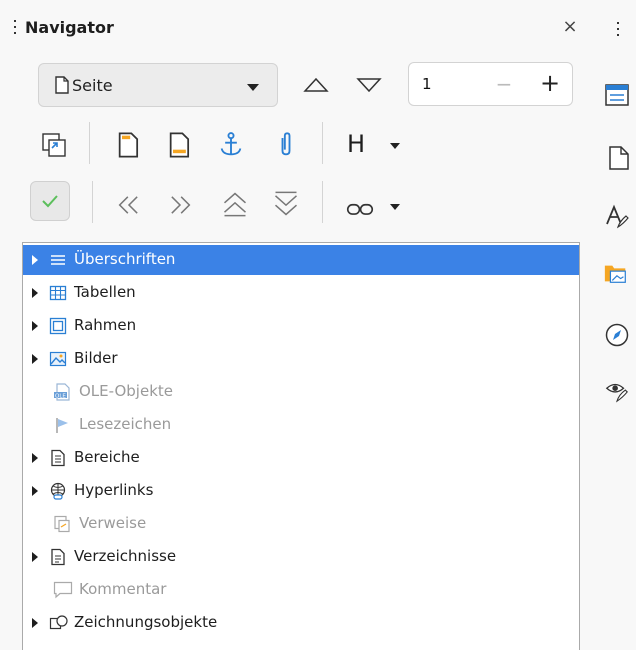 The image size is (636, 650). Describe the element at coordinates (58, 458) in the screenshot. I see `section-icon` at that location.